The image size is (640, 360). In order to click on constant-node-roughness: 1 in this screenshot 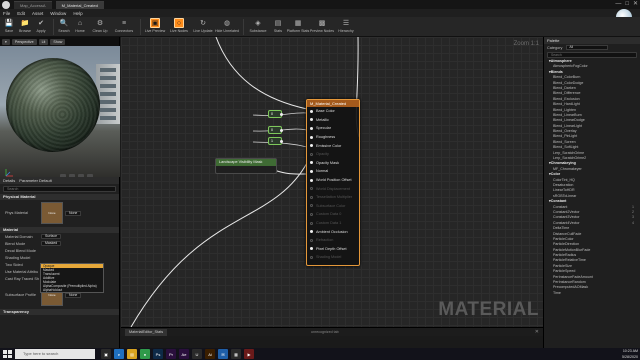, I will do `click(275, 141)`.